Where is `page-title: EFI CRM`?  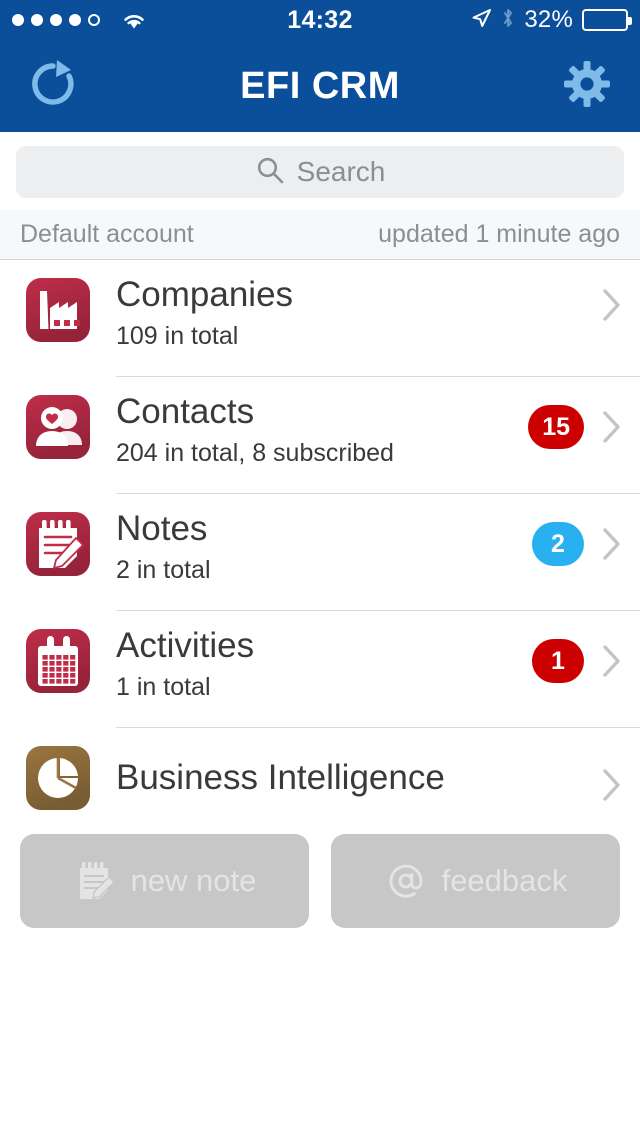
page-title: EFI CRM is located at coordinates (320, 85).